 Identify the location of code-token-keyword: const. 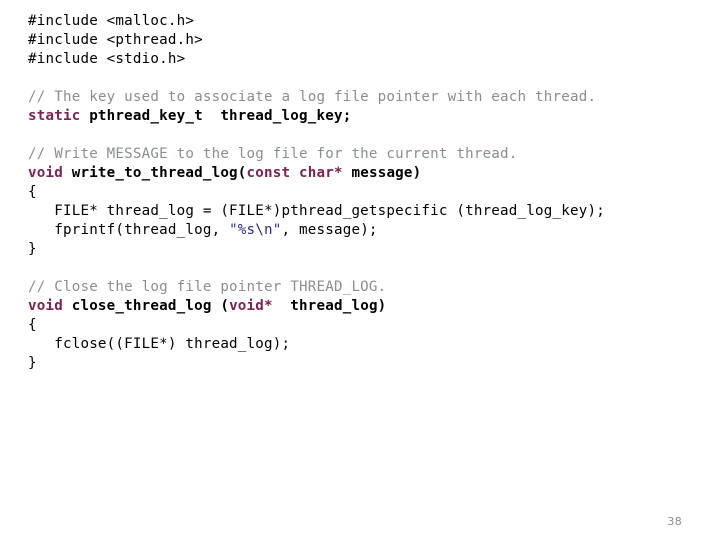
(268, 173).